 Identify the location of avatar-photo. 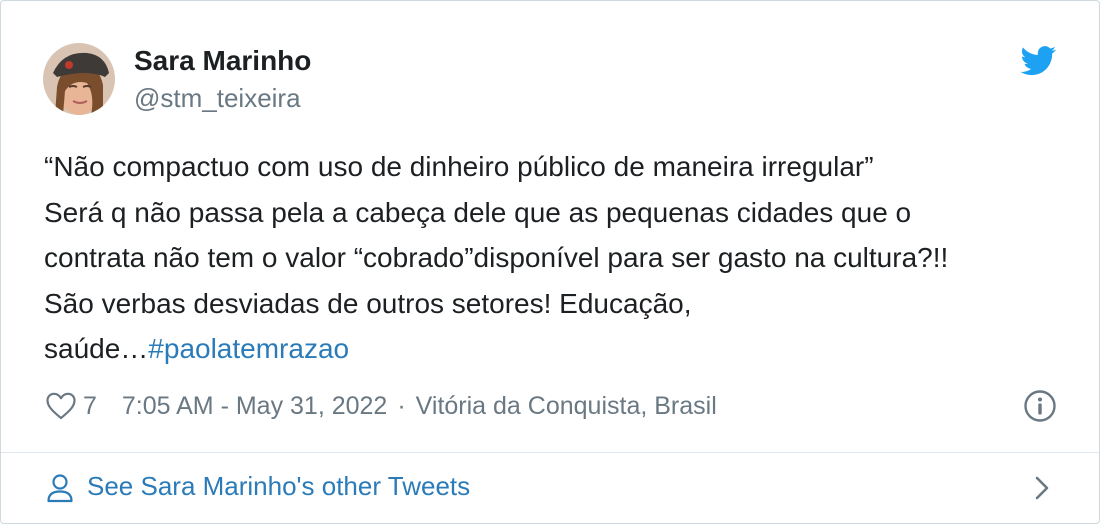
(79, 79).